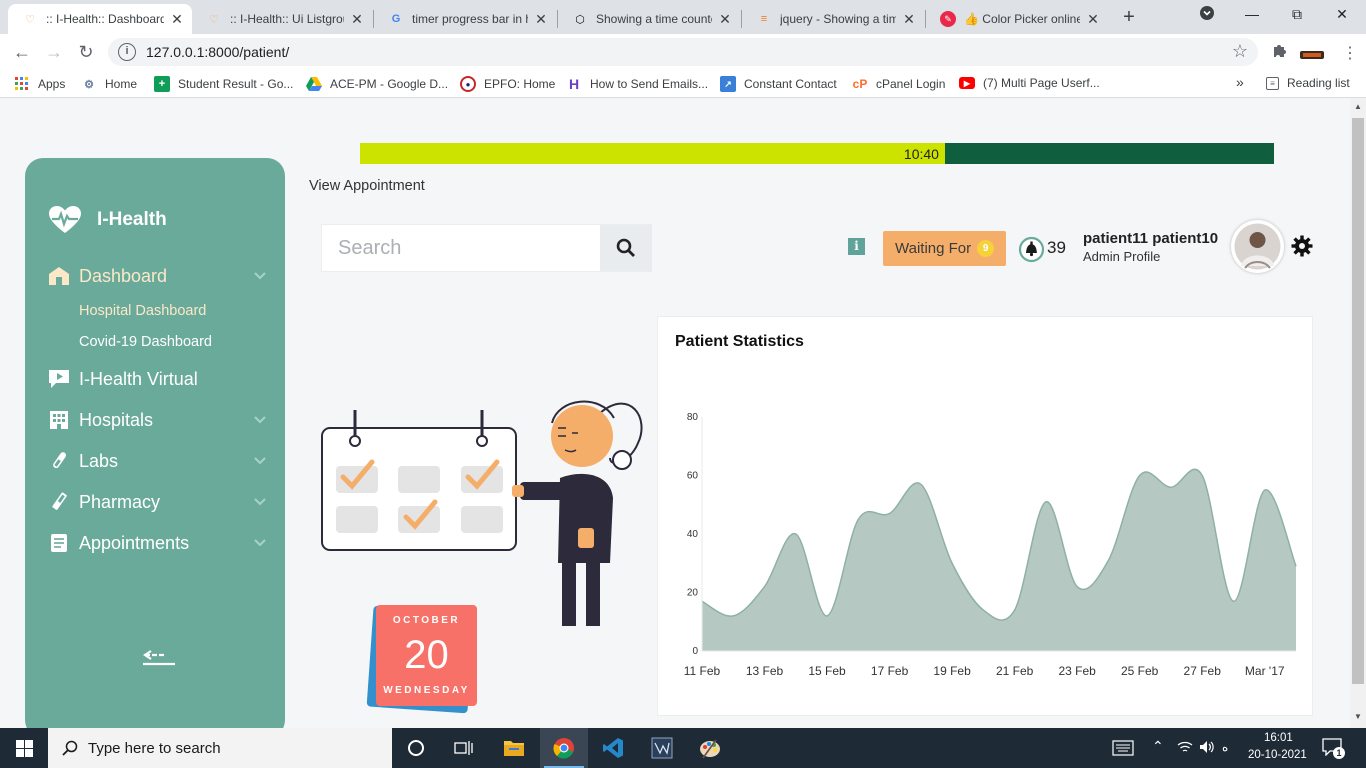 This screenshot has height=768, width=1366. Describe the element at coordinates (22, 52) in the screenshot. I see `back-icon: ←` at that location.